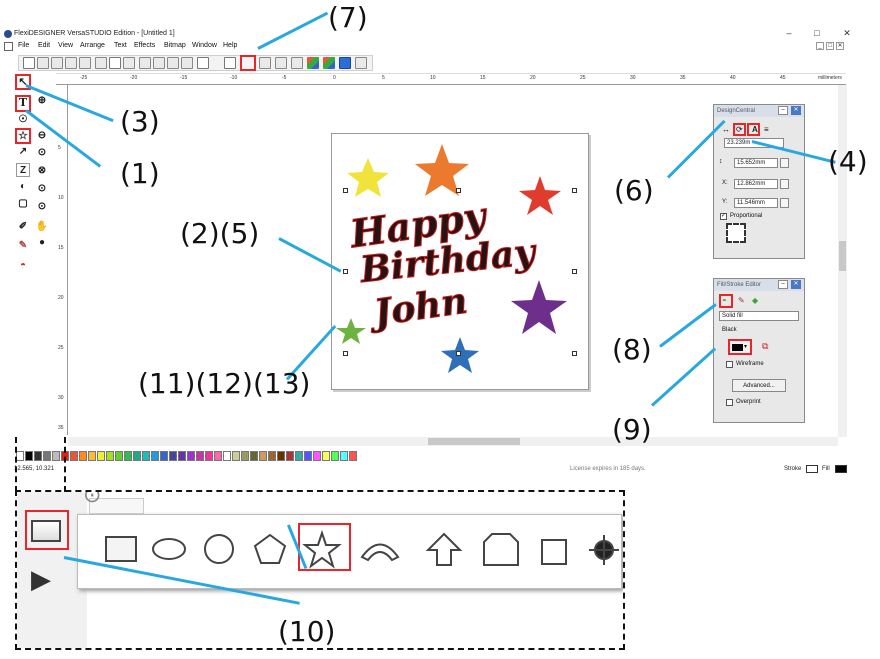 This screenshot has width=880, height=659. Describe the element at coordinates (740, 347) in the screenshot. I see `color-picker-button: ▾` at that location.